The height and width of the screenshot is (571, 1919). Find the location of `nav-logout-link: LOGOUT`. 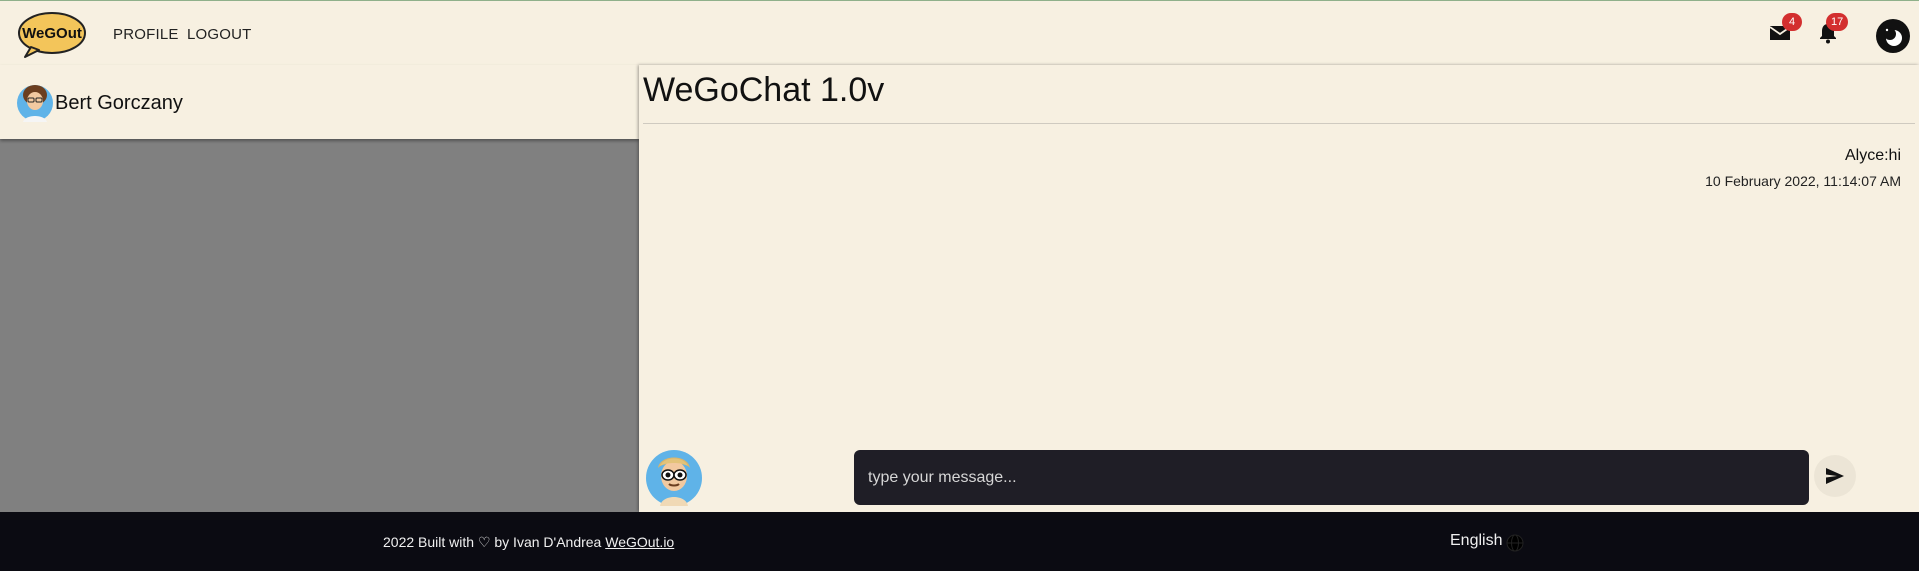

nav-logout-link: LOGOUT is located at coordinates (219, 34).